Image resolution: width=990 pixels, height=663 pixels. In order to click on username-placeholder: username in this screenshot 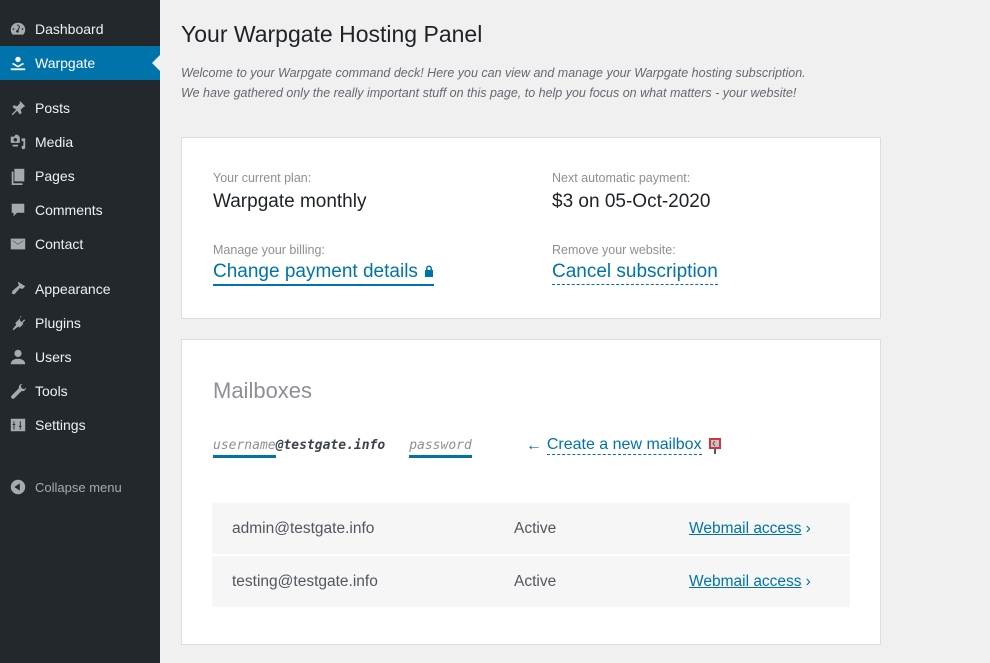, I will do `click(244, 445)`.